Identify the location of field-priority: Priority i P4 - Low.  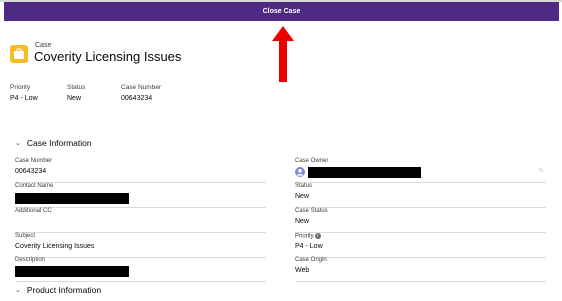
(420, 245).